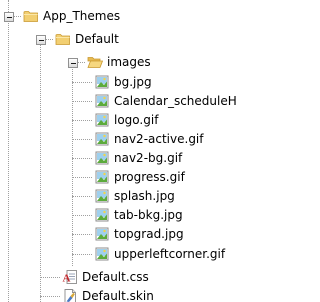 Image resolution: width=320 pixels, height=302 pixels. I want to click on tree-node-file: progress.gif, so click(139, 177).